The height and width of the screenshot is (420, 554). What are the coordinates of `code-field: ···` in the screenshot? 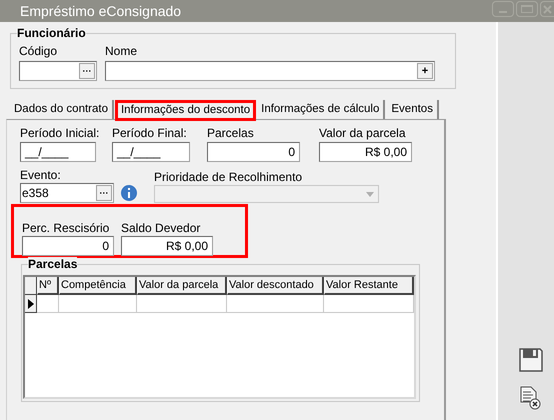 It's located at (58, 71).